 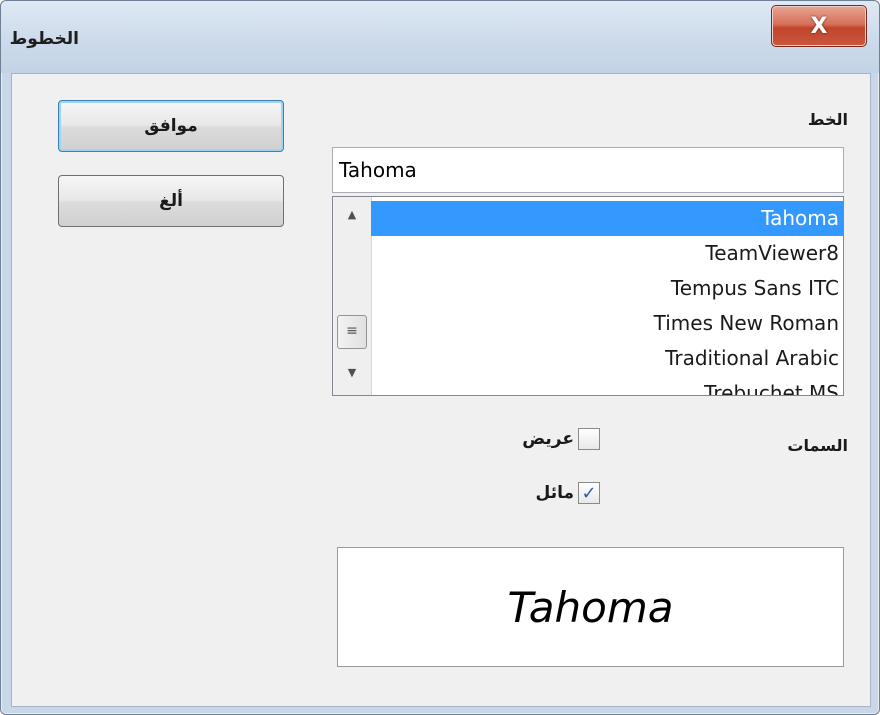 What do you see at coordinates (352, 296) in the screenshot?
I see `font-list-scrollbar: ▲ ≡ ▼` at bounding box center [352, 296].